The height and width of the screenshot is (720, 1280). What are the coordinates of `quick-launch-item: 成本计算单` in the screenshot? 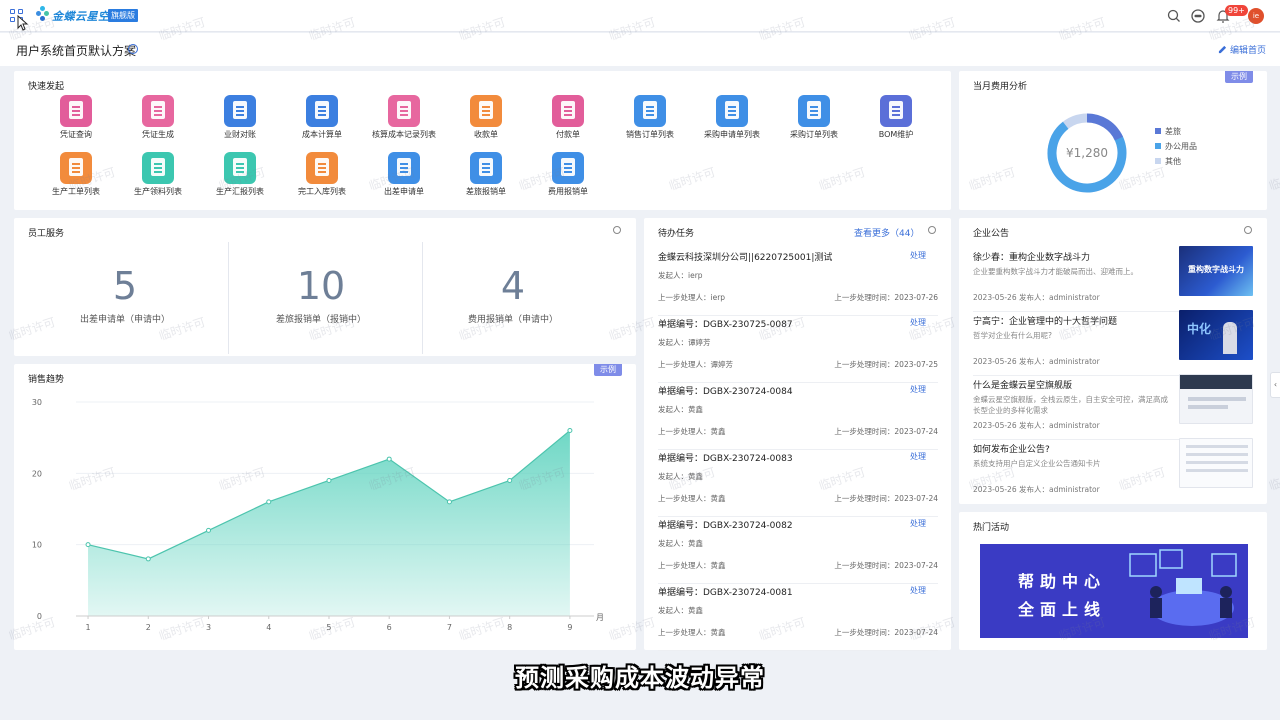 It's located at (322, 120).